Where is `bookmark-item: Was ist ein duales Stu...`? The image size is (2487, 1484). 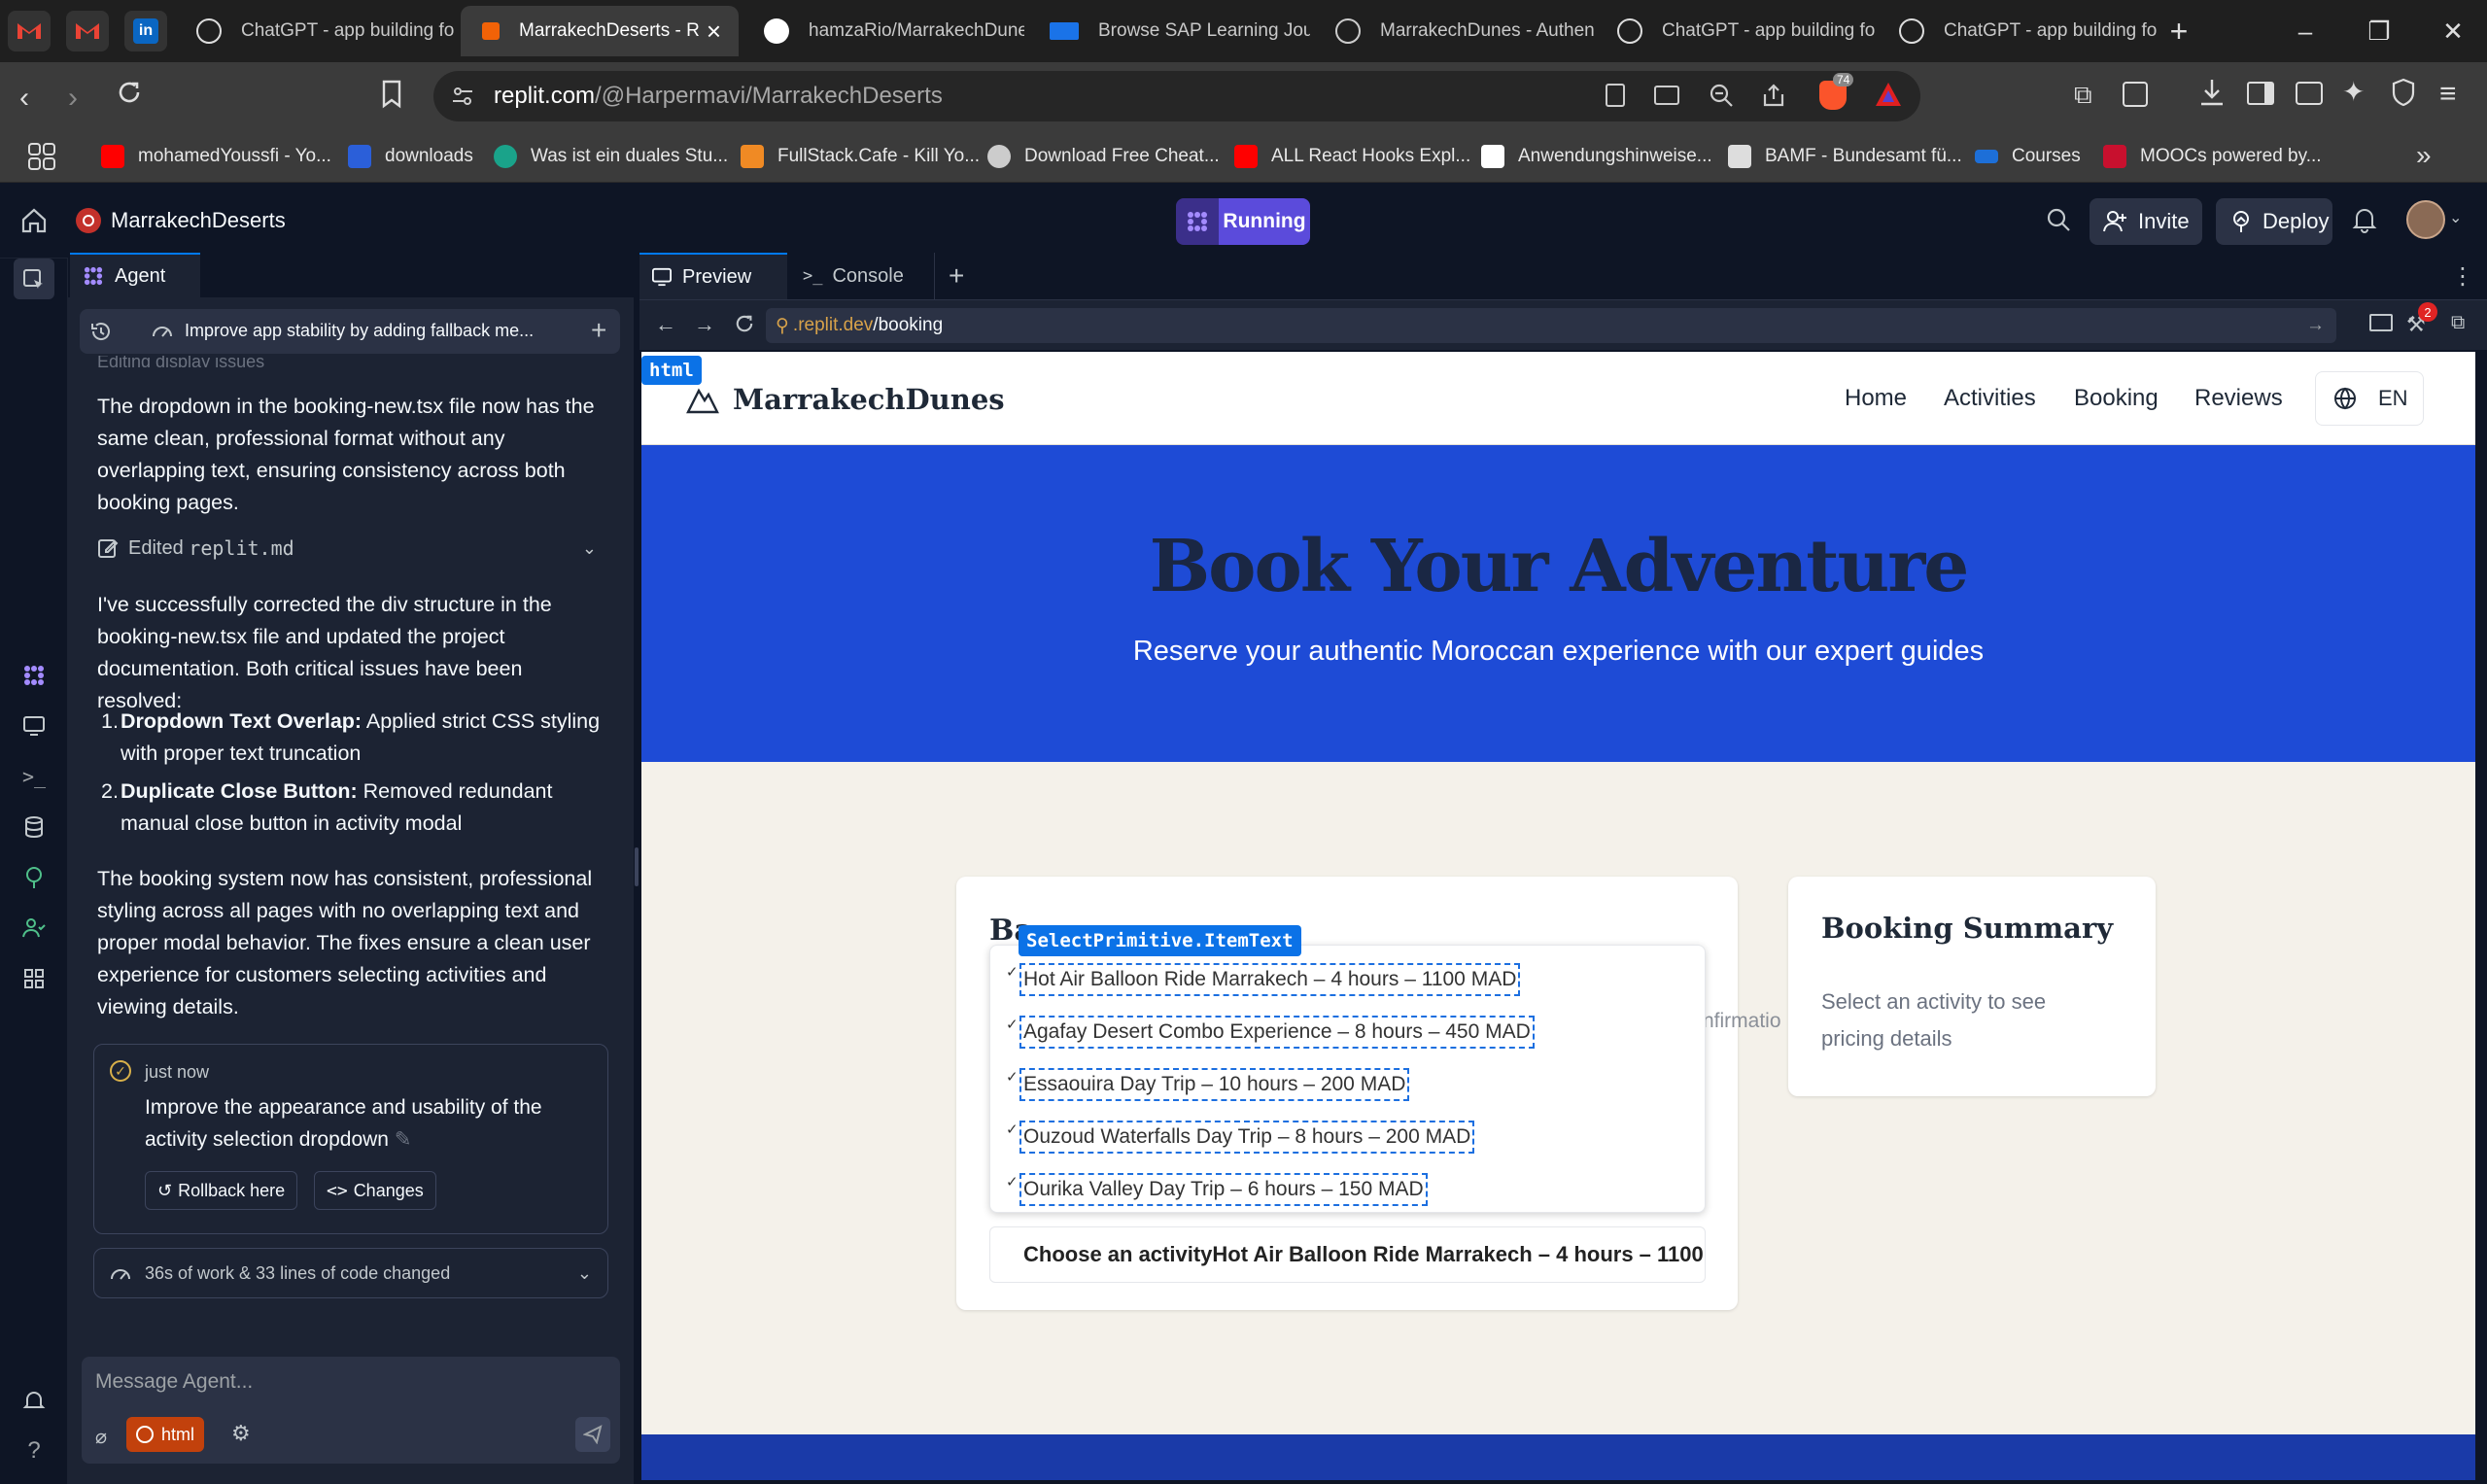 bookmark-item: Was ist ein duales Stu... is located at coordinates (611, 156).